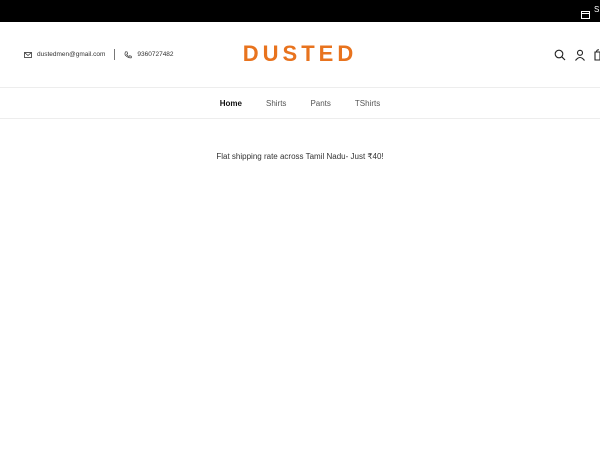 The image size is (600, 450). What do you see at coordinates (320, 103) in the screenshot?
I see `nav-item-pants: Pants` at bounding box center [320, 103].